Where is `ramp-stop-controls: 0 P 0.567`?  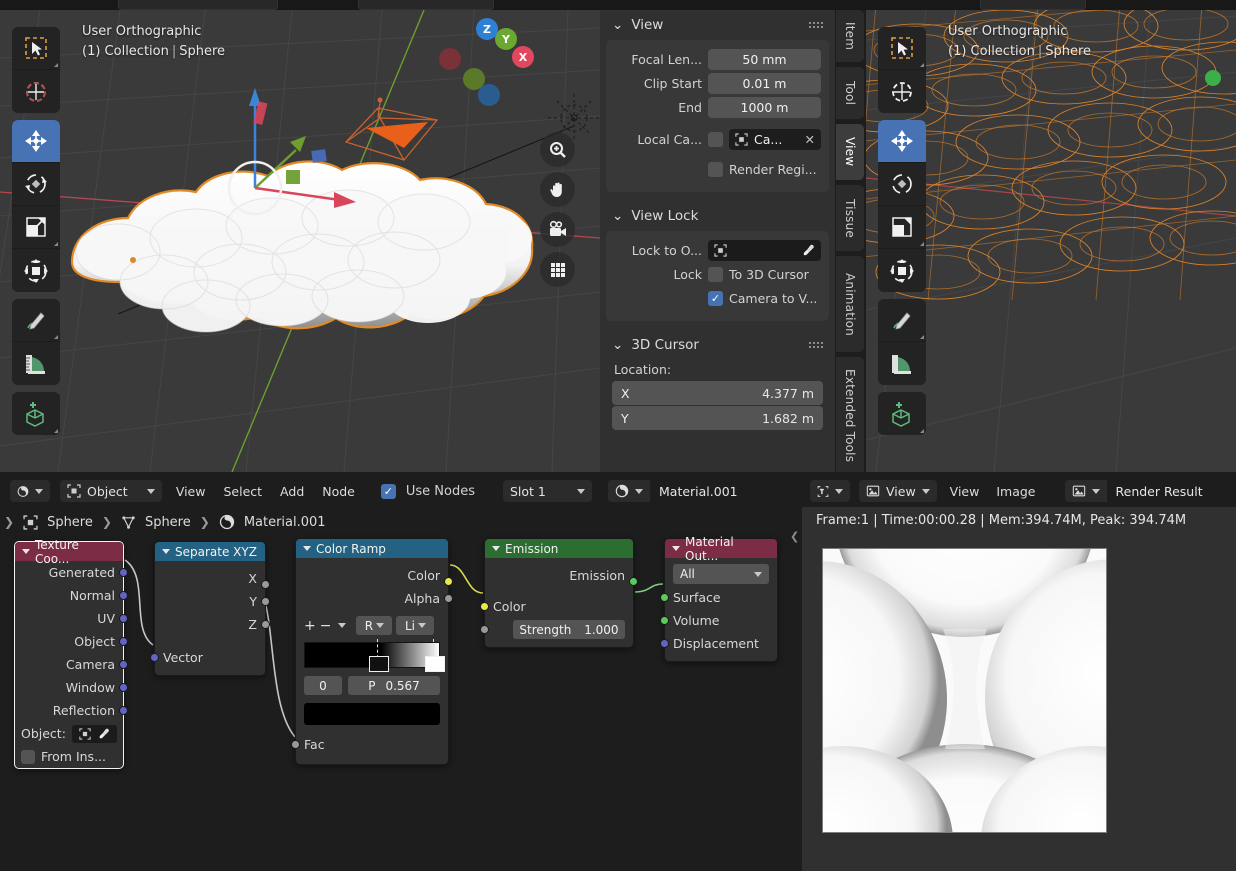
ramp-stop-controls: 0 P 0.567 is located at coordinates (372, 681).